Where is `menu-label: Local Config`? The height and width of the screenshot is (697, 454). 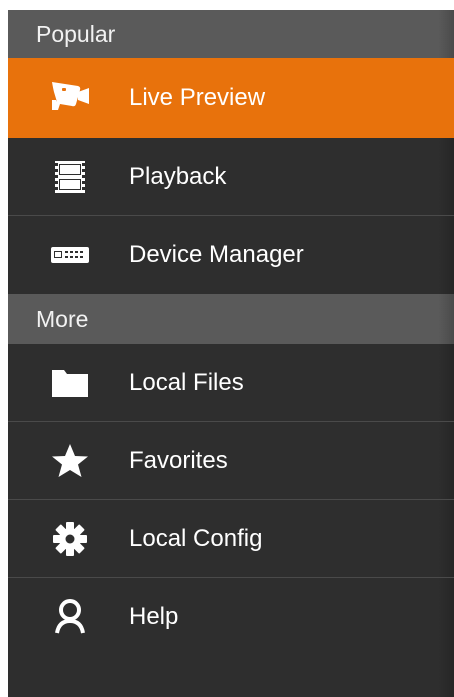 menu-label: Local Config is located at coordinates (196, 538).